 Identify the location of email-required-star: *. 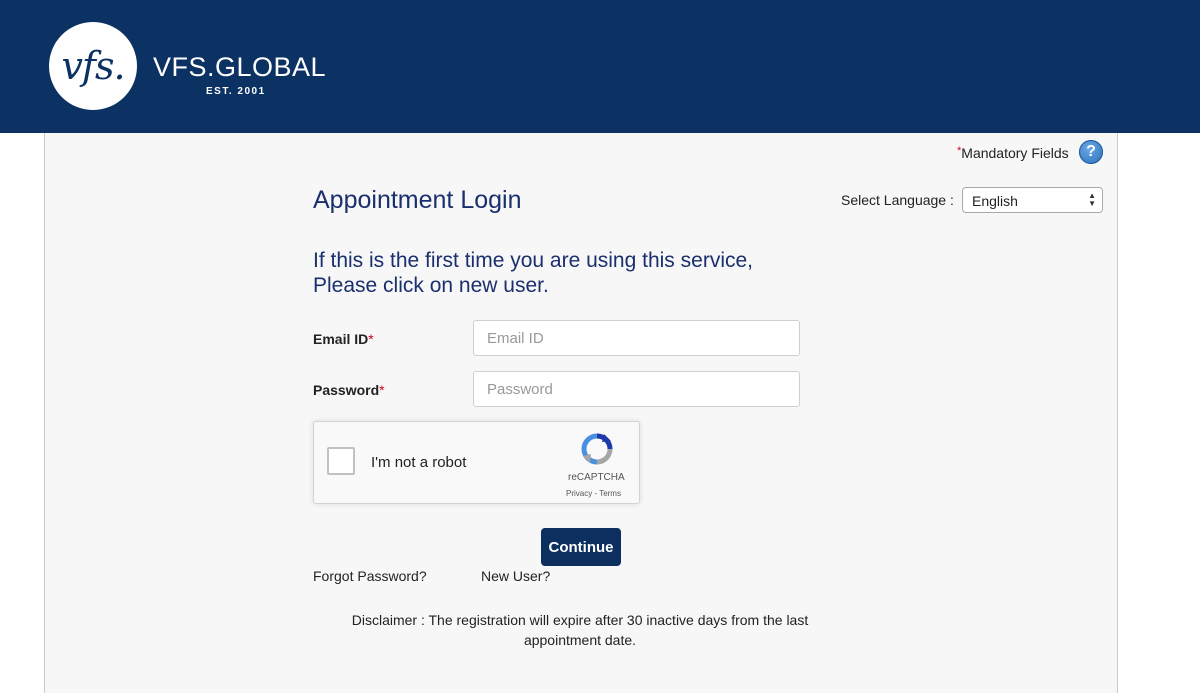
(371, 339).